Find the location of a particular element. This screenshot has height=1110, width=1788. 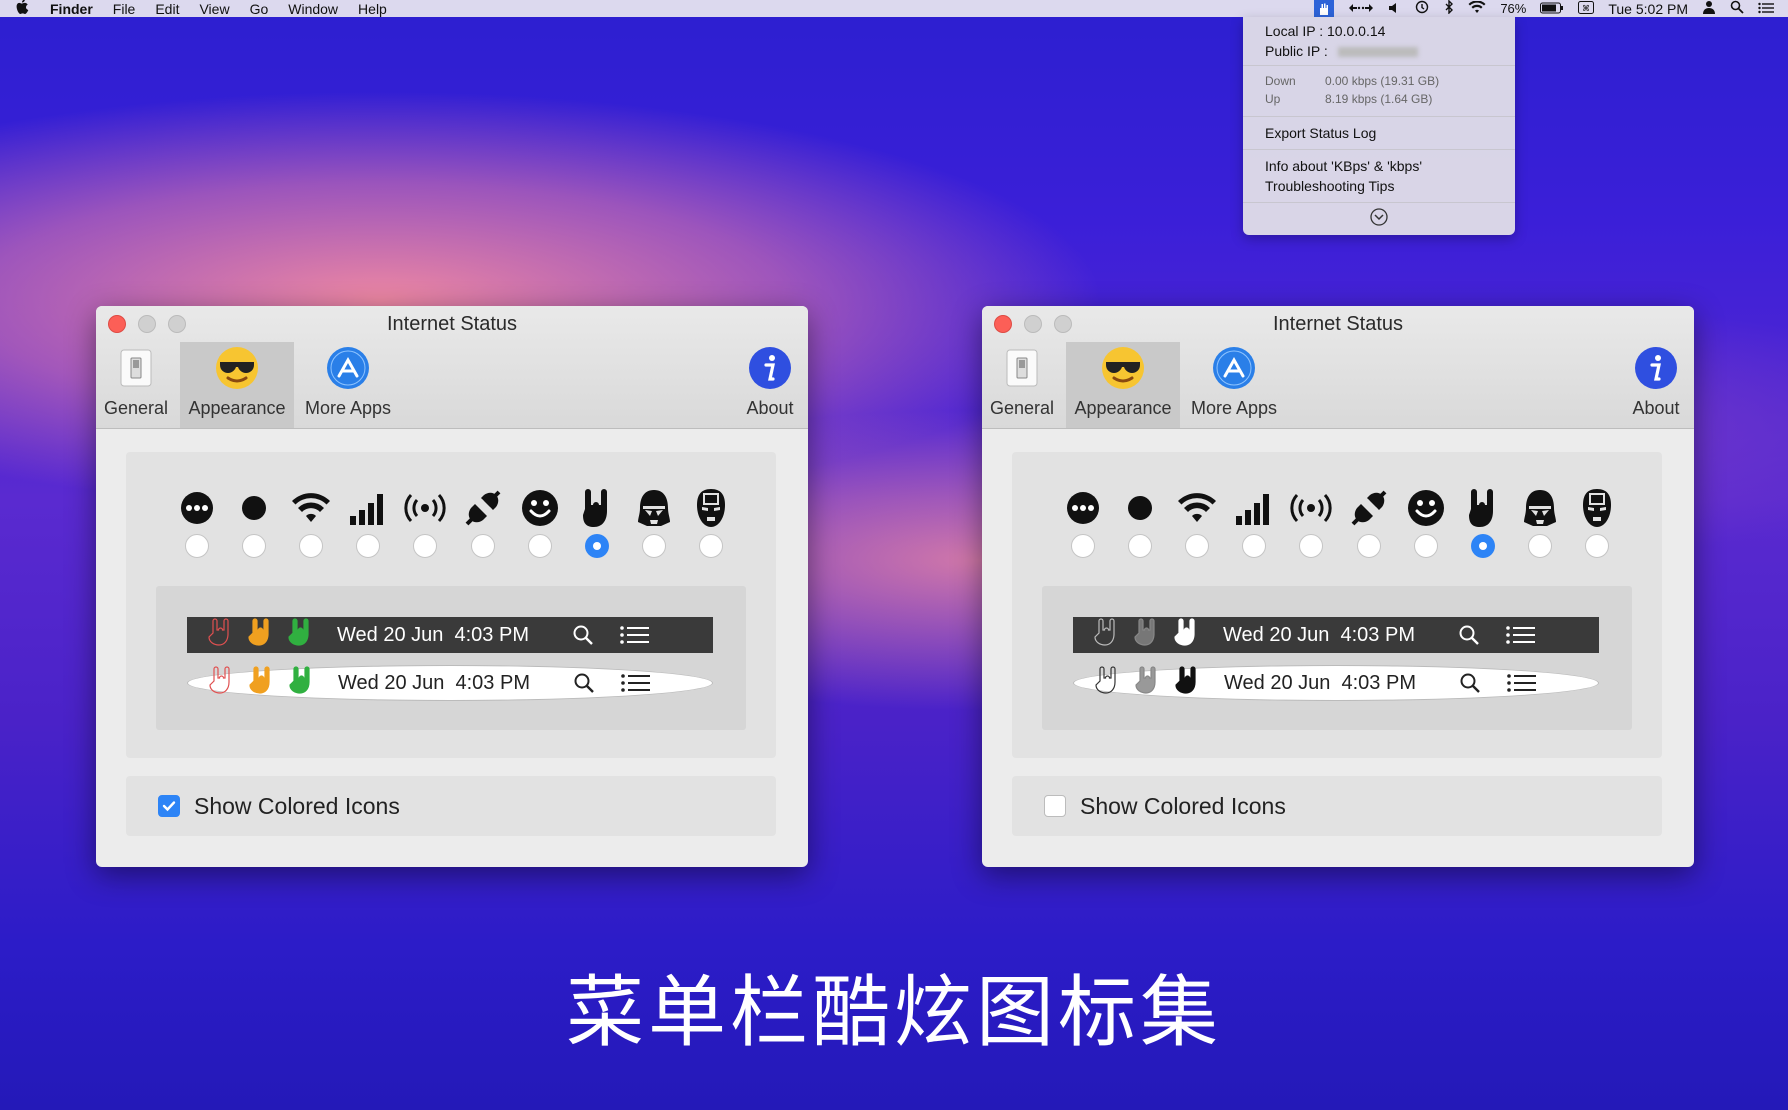

user-icon is located at coordinates (1709, 8).